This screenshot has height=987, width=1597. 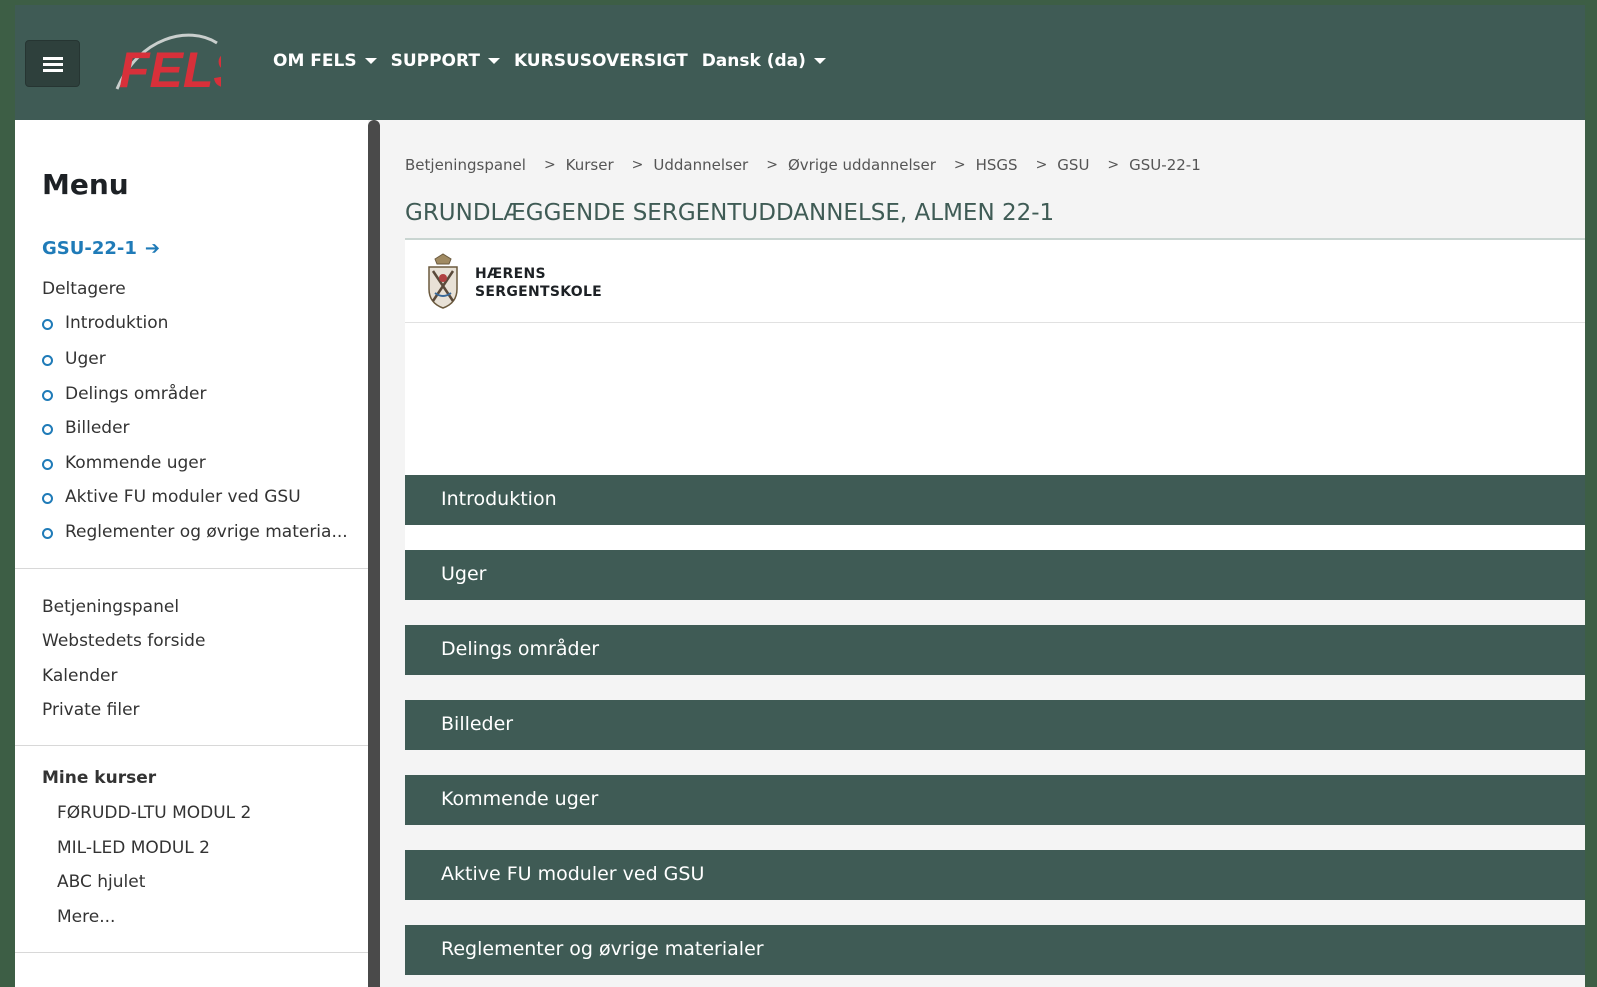 What do you see at coordinates (117, 323) in the screenshot?
I see `drawer-section-label: Introduktion` at bounding box center [117, 323].